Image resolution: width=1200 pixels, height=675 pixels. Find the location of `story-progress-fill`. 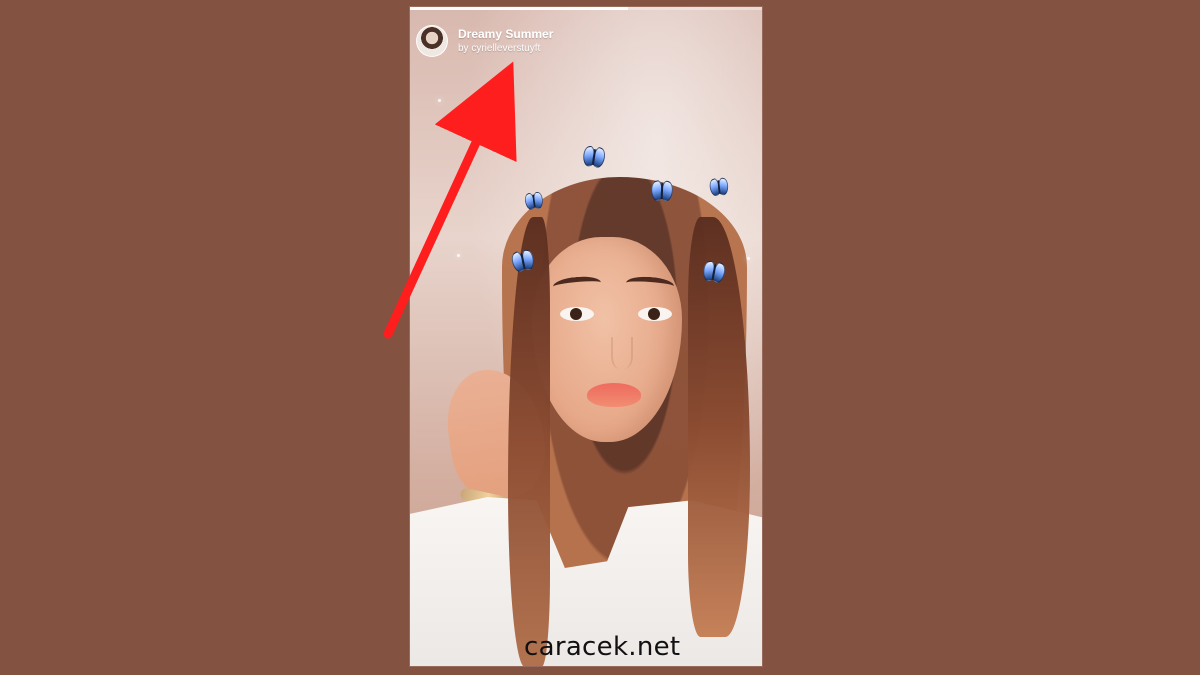

story-progress-fill is located at coordinates (519, 8).